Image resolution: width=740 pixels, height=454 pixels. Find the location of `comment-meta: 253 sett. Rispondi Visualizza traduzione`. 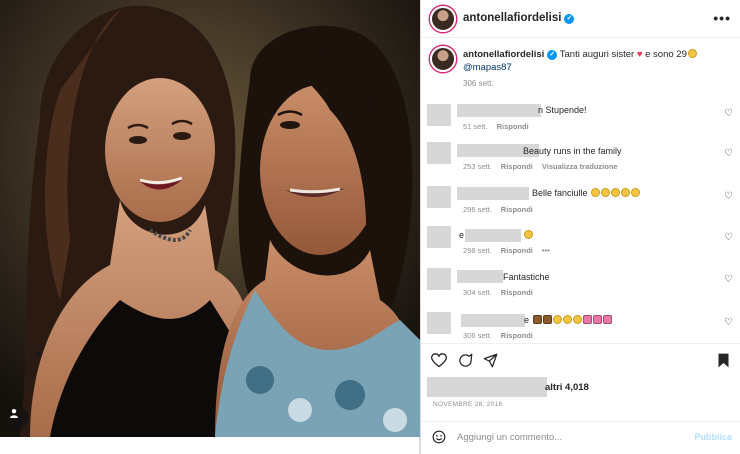

comment-meta: 253 sett. Rispondi Visualizza traduzione is located at coordinates (545, 166).